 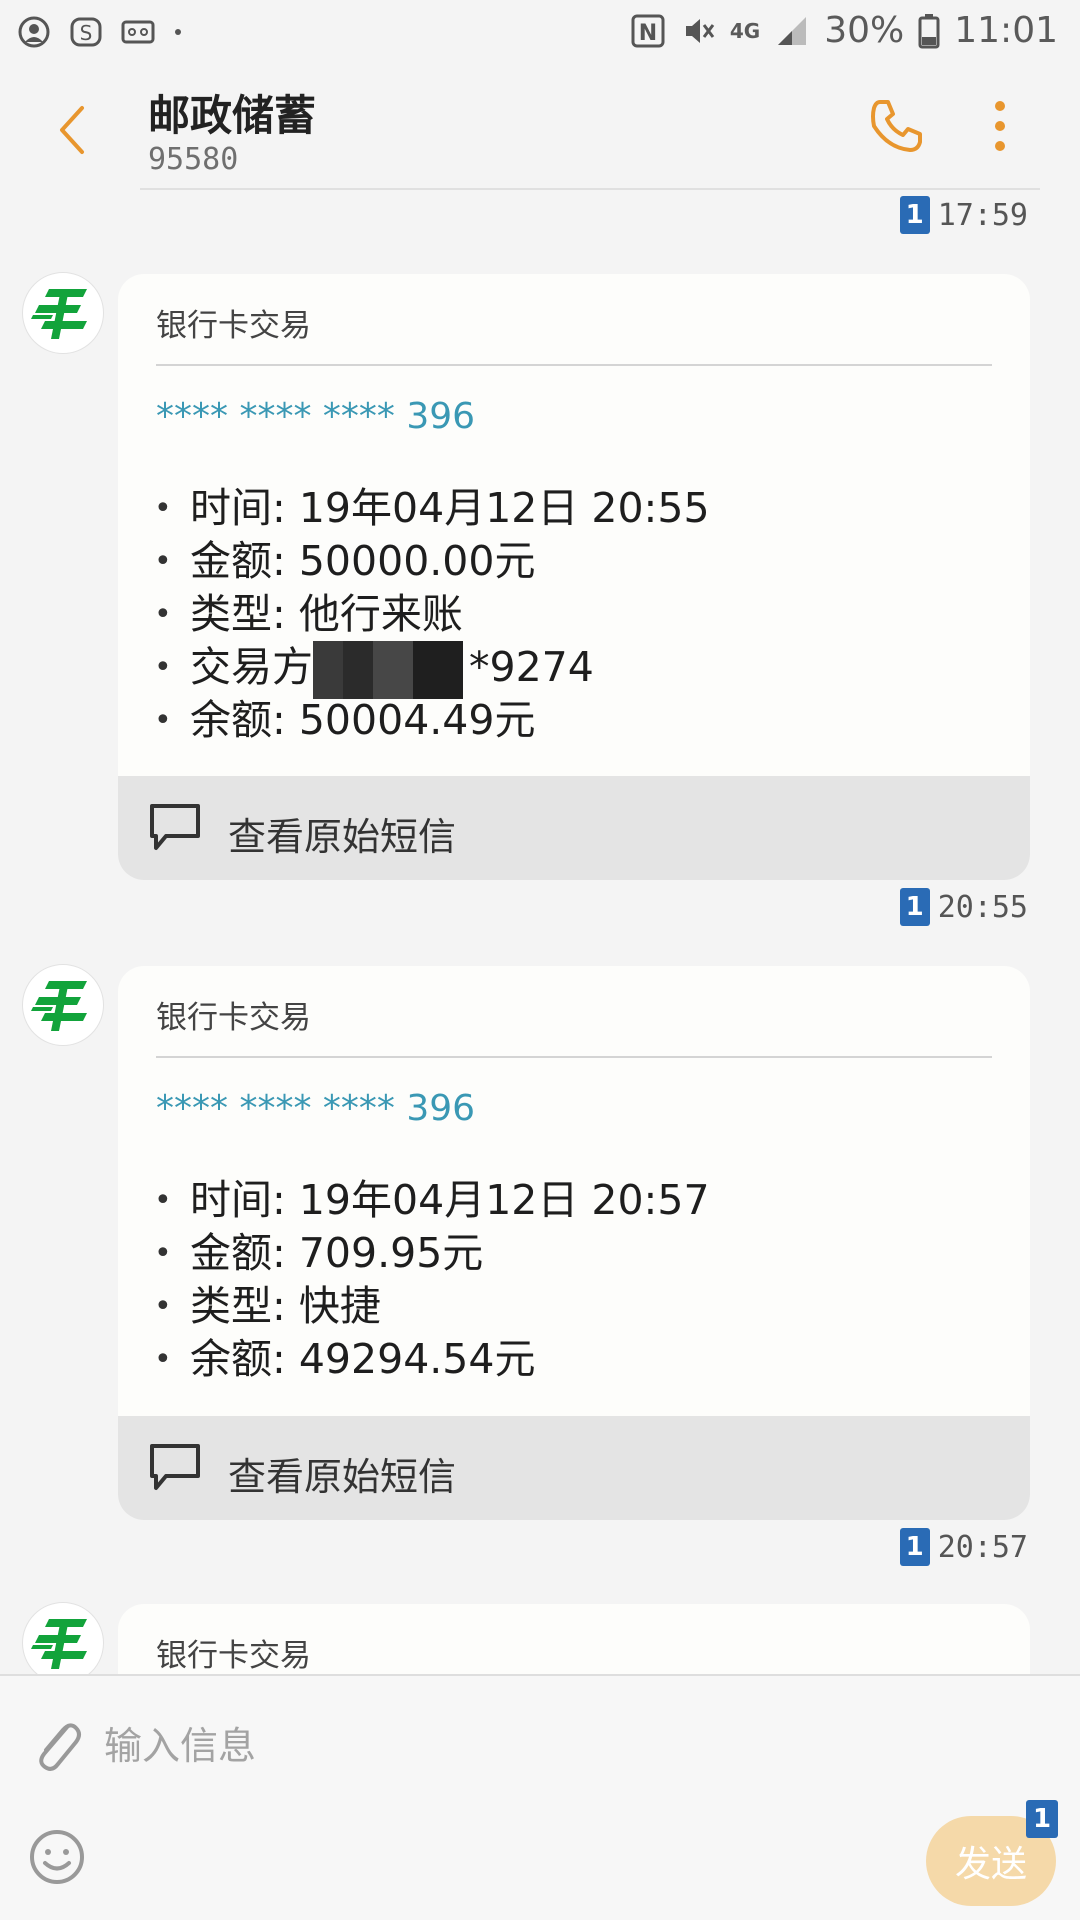 What do you see at coordinates (590, 189) in the screenshot?
I see `header-divider` at bounding box center [590, 189].